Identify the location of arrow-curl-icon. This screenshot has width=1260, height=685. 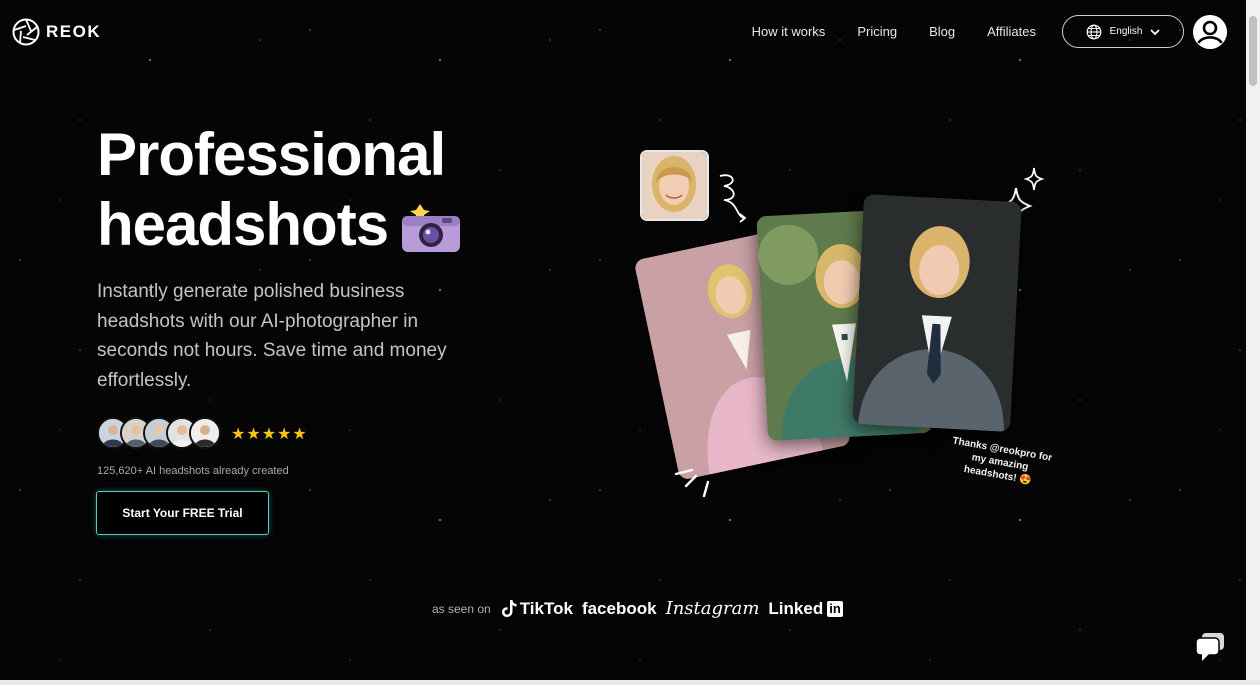
(733, 198).